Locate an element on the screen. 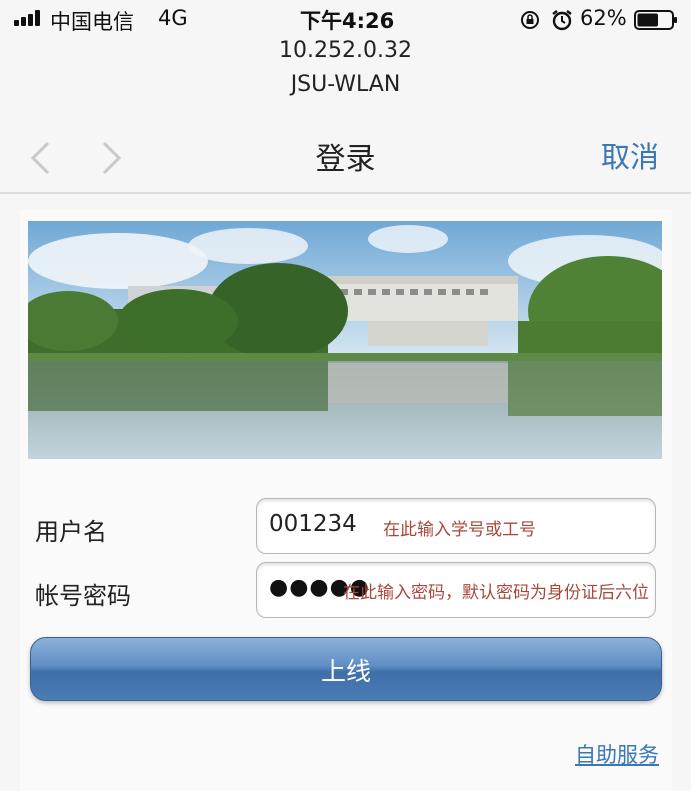 The width and height of the screenshot is (691, 791). page-address: 10.252.0.32 is located at coordinates (345, 50).